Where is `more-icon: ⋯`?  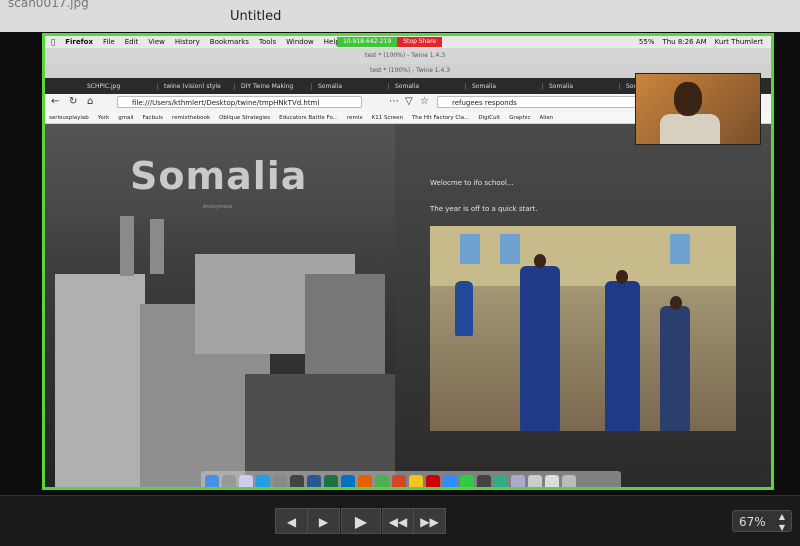 more-icon: ⋯ is located at coordinates (394, 101).